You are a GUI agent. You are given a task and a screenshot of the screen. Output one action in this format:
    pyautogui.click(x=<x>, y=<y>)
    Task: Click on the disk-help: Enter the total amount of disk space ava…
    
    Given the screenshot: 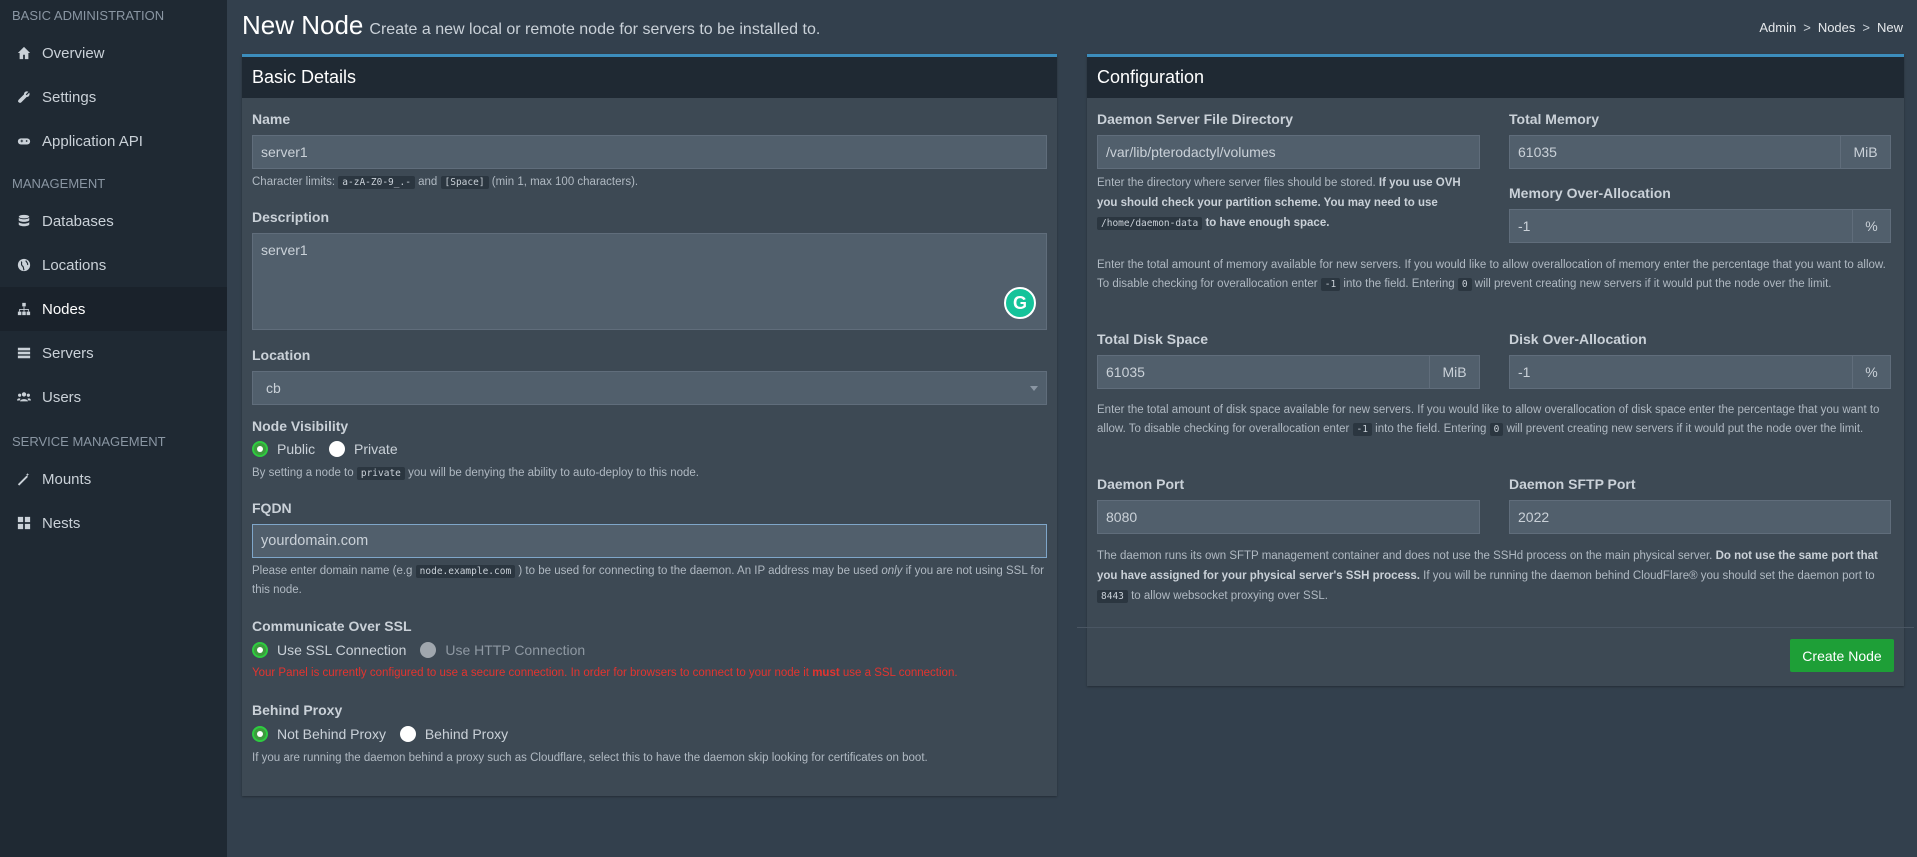 What is the action you would take?
    pyautogui.click(x=1494, y=420)
    